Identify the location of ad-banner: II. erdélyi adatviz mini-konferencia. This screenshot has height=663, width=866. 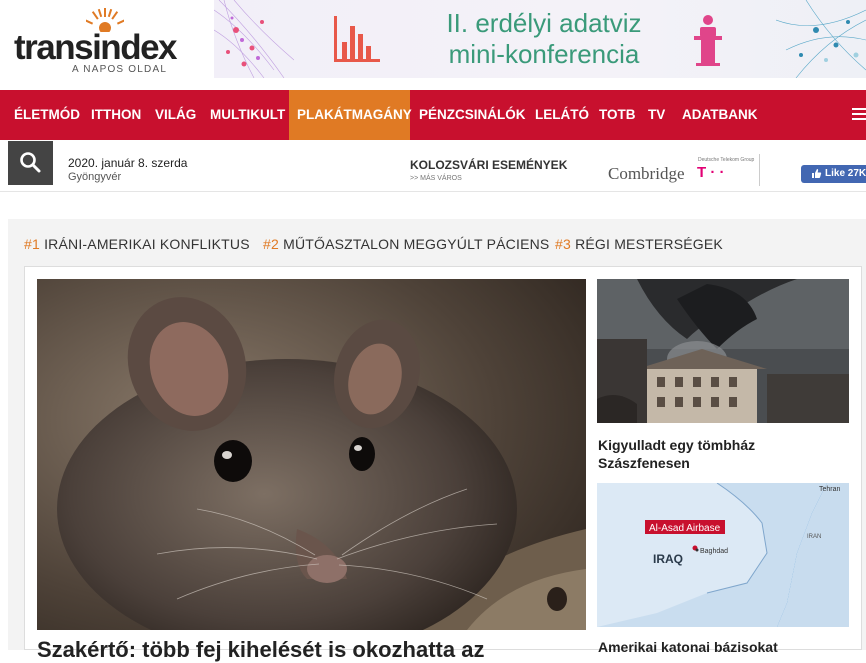
(540, 39).